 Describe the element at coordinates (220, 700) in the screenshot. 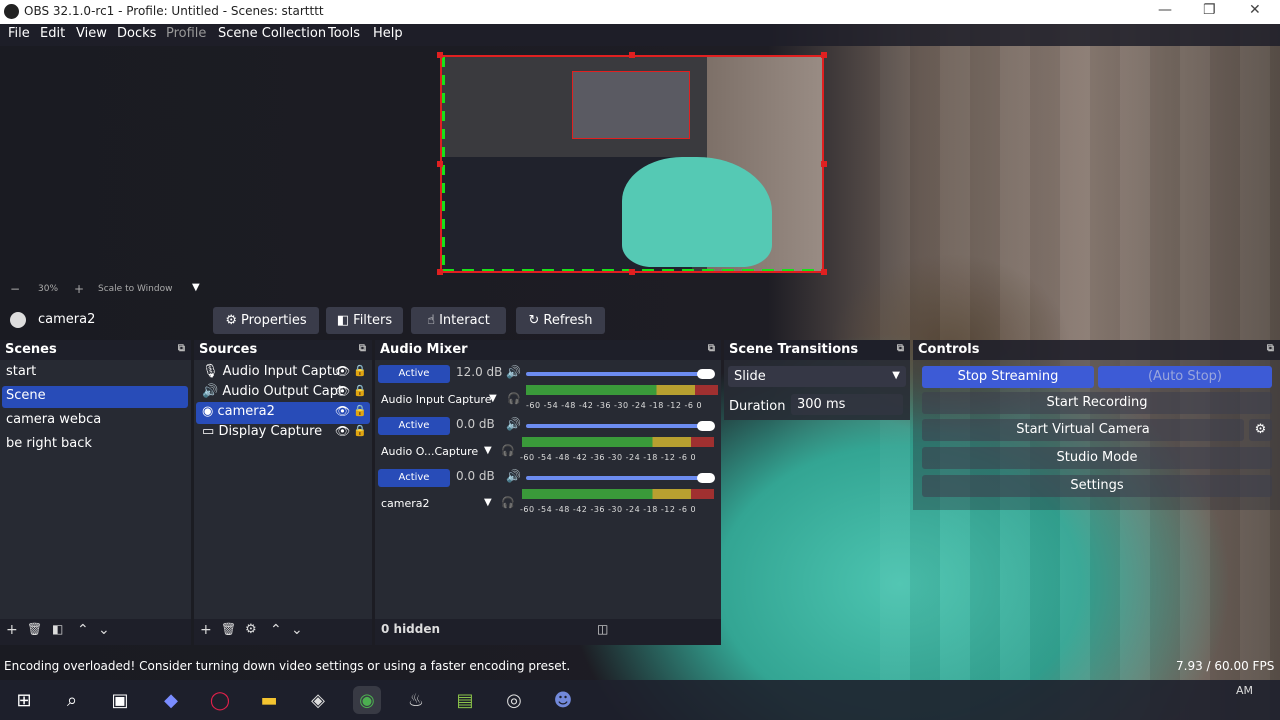

I see `opera-icon: ◯` at that location.